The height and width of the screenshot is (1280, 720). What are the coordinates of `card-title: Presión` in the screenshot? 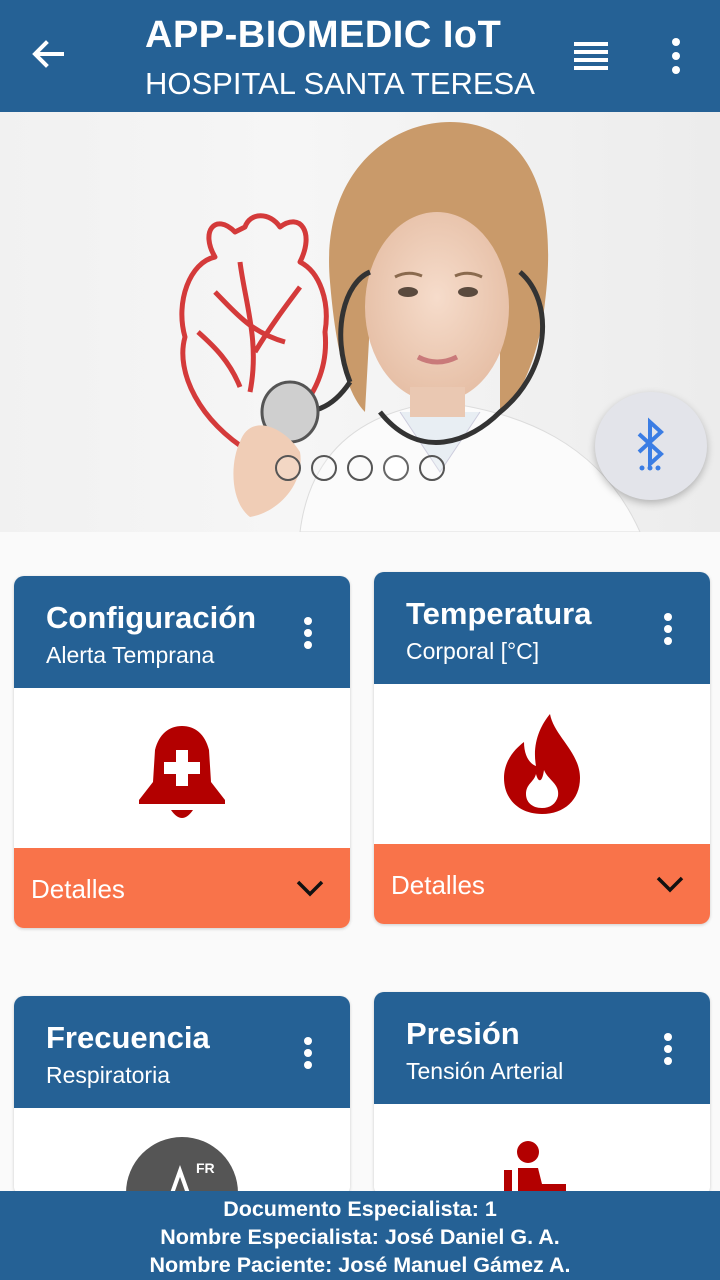 It's located at (463, 1033).